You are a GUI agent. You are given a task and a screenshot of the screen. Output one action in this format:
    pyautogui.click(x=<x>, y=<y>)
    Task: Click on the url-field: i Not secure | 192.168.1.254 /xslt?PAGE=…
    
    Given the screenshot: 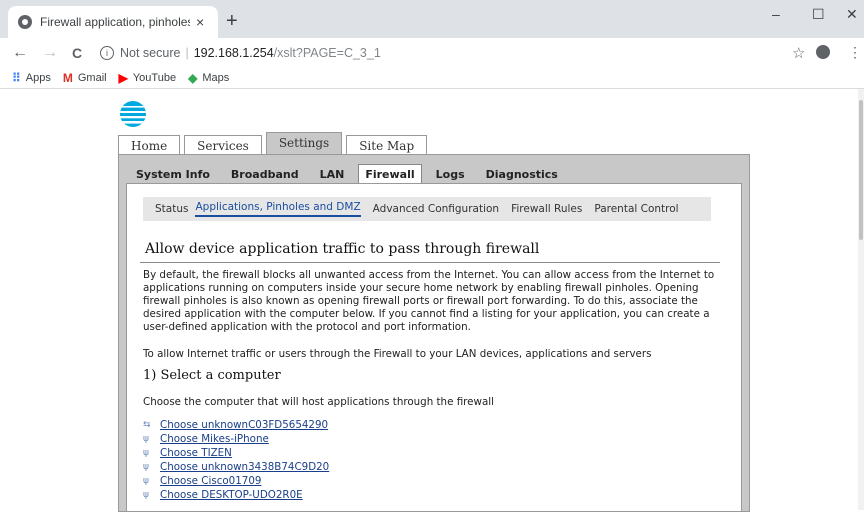 What is the action you would take?
    pyautogui.click(x=440, y=53)
    